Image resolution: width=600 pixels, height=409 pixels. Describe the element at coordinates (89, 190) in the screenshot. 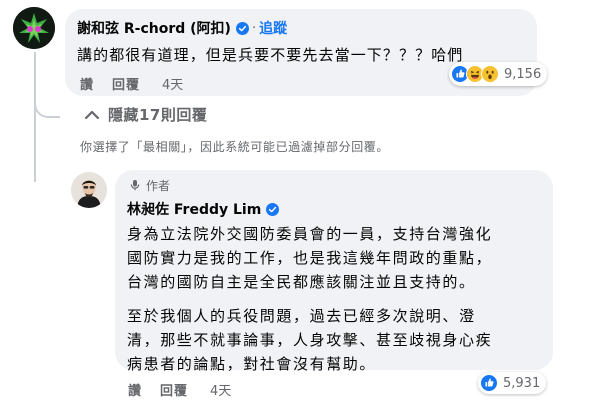

I see `reply-author-avatar` at that location.